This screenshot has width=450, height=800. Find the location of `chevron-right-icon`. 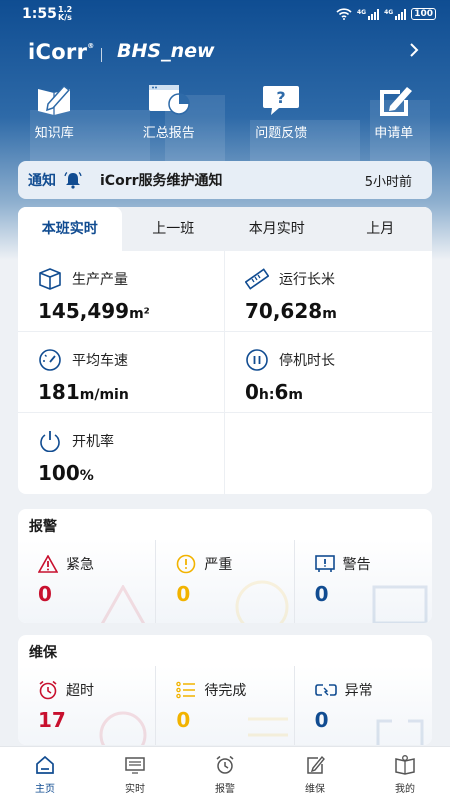

chevron-right-icon is located at coordinates (414, 52).